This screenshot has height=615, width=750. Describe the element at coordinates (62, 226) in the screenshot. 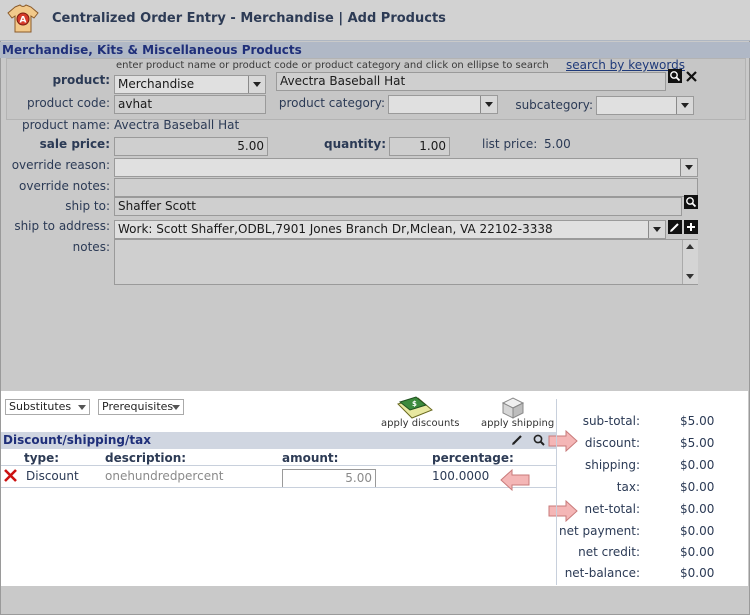

I see `ship-to-address-label: ship to address:` at that location.